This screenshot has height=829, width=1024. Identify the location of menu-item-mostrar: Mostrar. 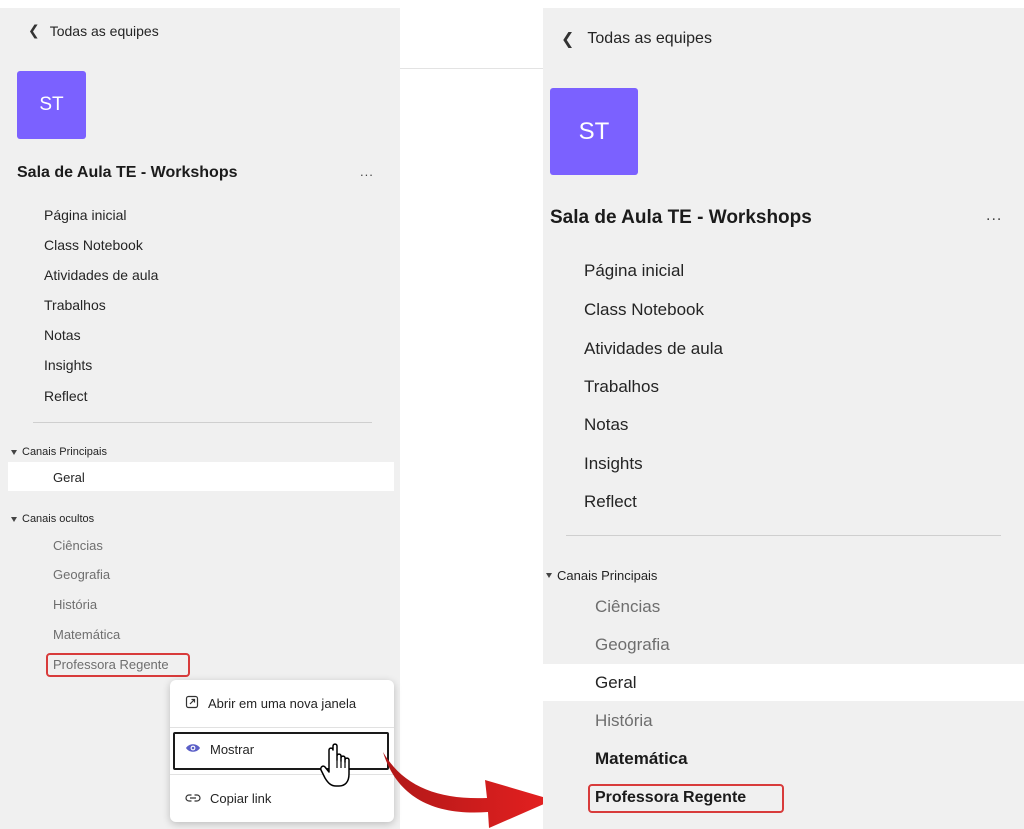
(219, 749).